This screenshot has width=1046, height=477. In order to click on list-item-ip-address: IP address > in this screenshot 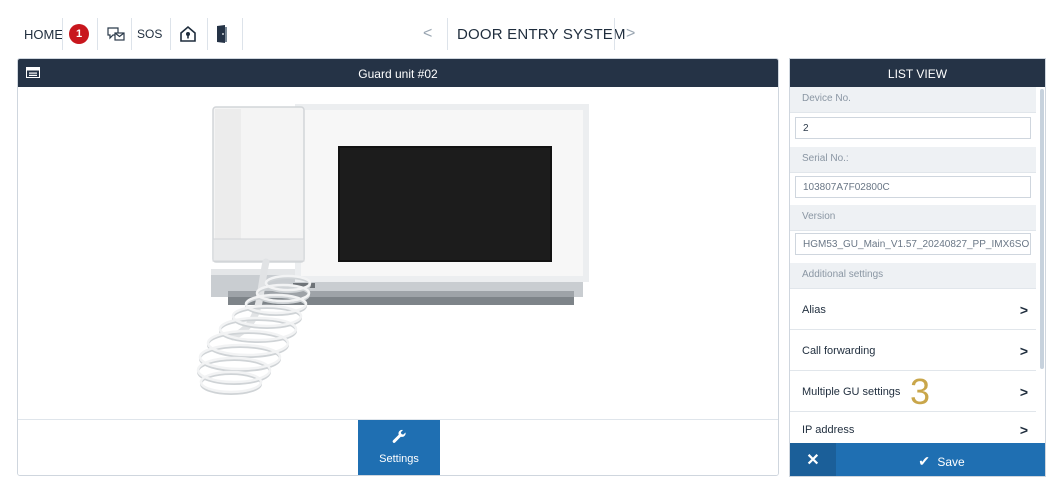, I will do `click(913, 429)`.